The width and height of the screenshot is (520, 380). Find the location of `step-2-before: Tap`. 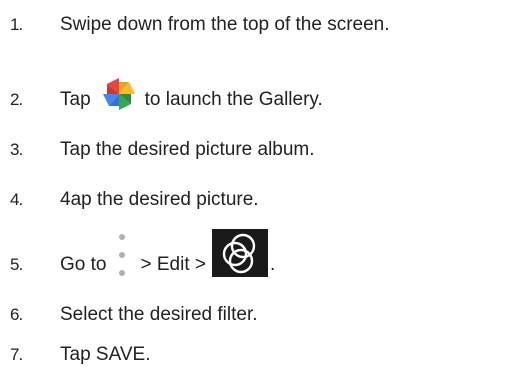

step-2-before: Tap is located at coordinates (75, 99).